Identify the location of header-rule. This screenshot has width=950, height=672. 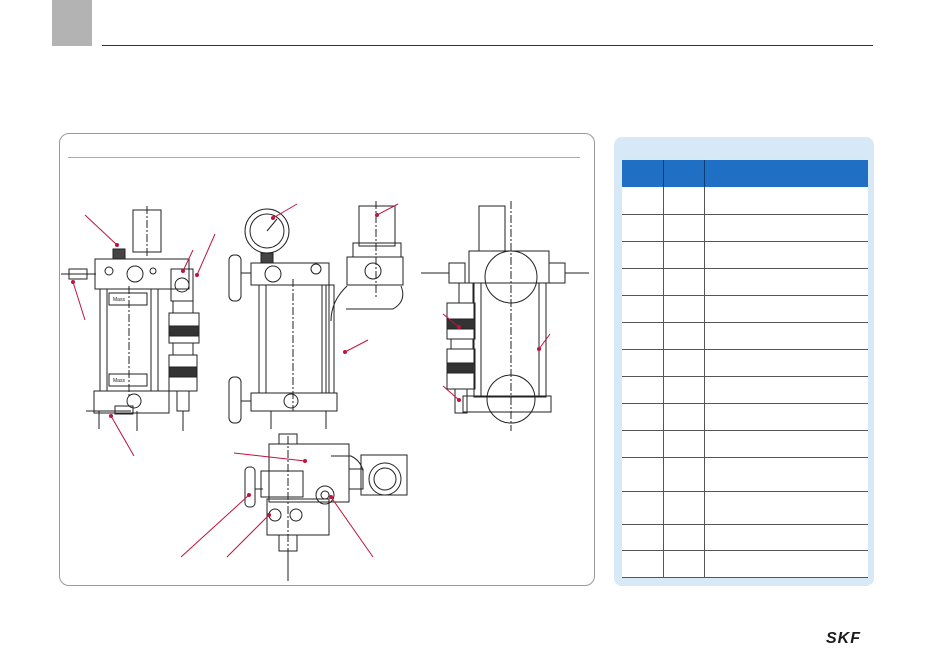
(487, 45).